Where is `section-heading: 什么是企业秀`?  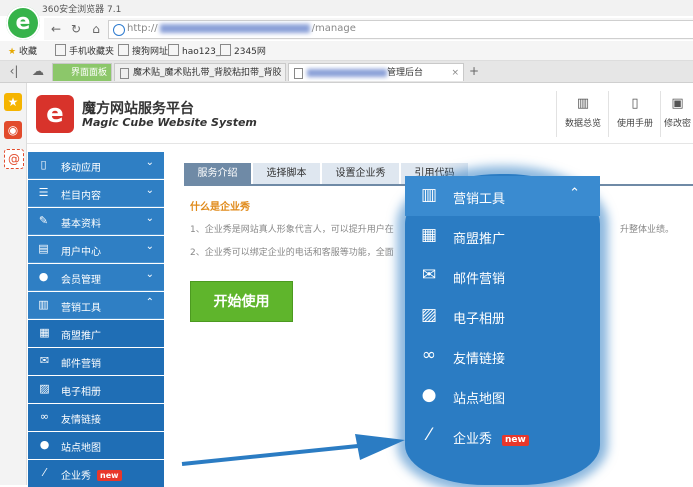 section-heading: 什么是企业秀 is located at coordinates (220, 207).